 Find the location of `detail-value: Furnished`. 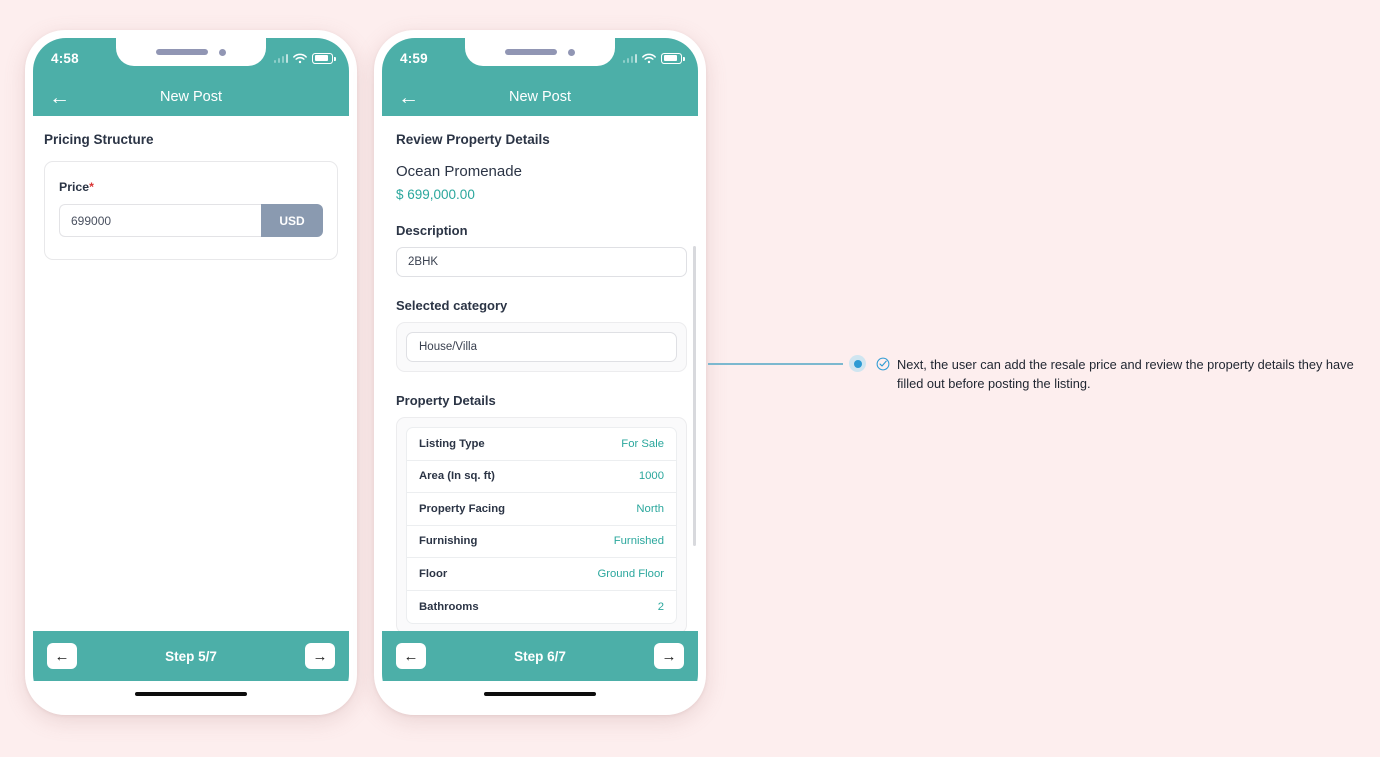

detail-value: Furnished is located at coordinates (638, 541).